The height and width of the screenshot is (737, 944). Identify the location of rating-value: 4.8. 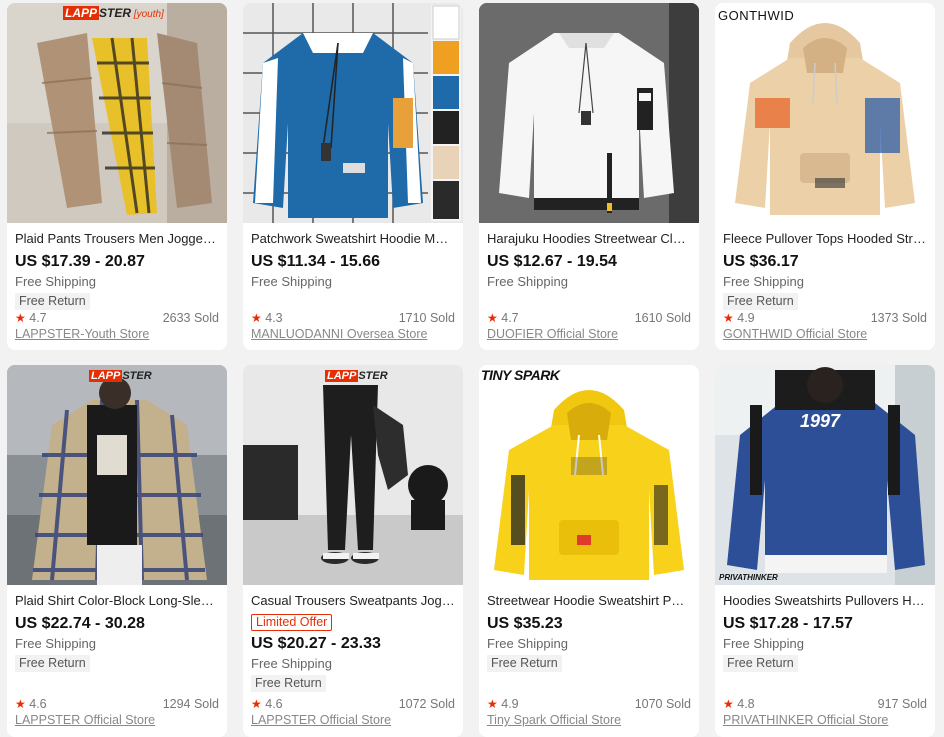
(746, 704).